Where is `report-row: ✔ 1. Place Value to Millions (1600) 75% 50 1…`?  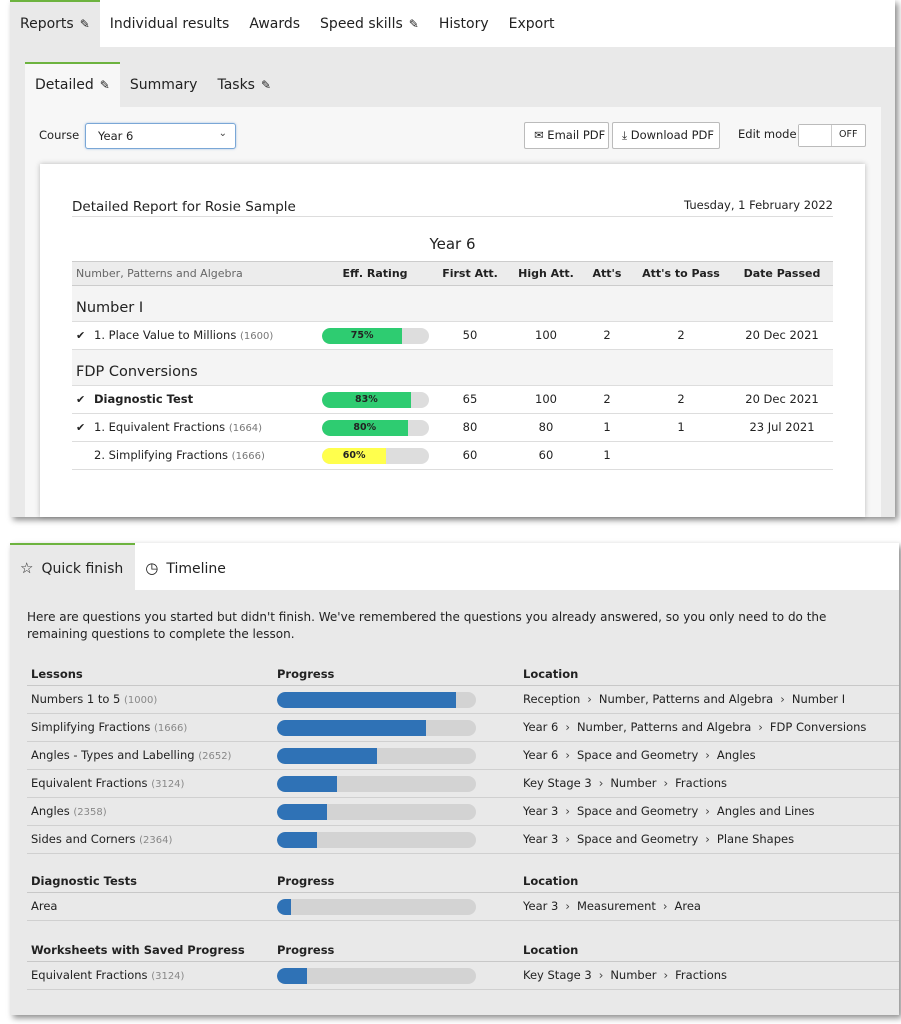 report-row: ✔ 1. Place Value to Millions (1600) 75% 50 1… is located at coordinates (452, 336).